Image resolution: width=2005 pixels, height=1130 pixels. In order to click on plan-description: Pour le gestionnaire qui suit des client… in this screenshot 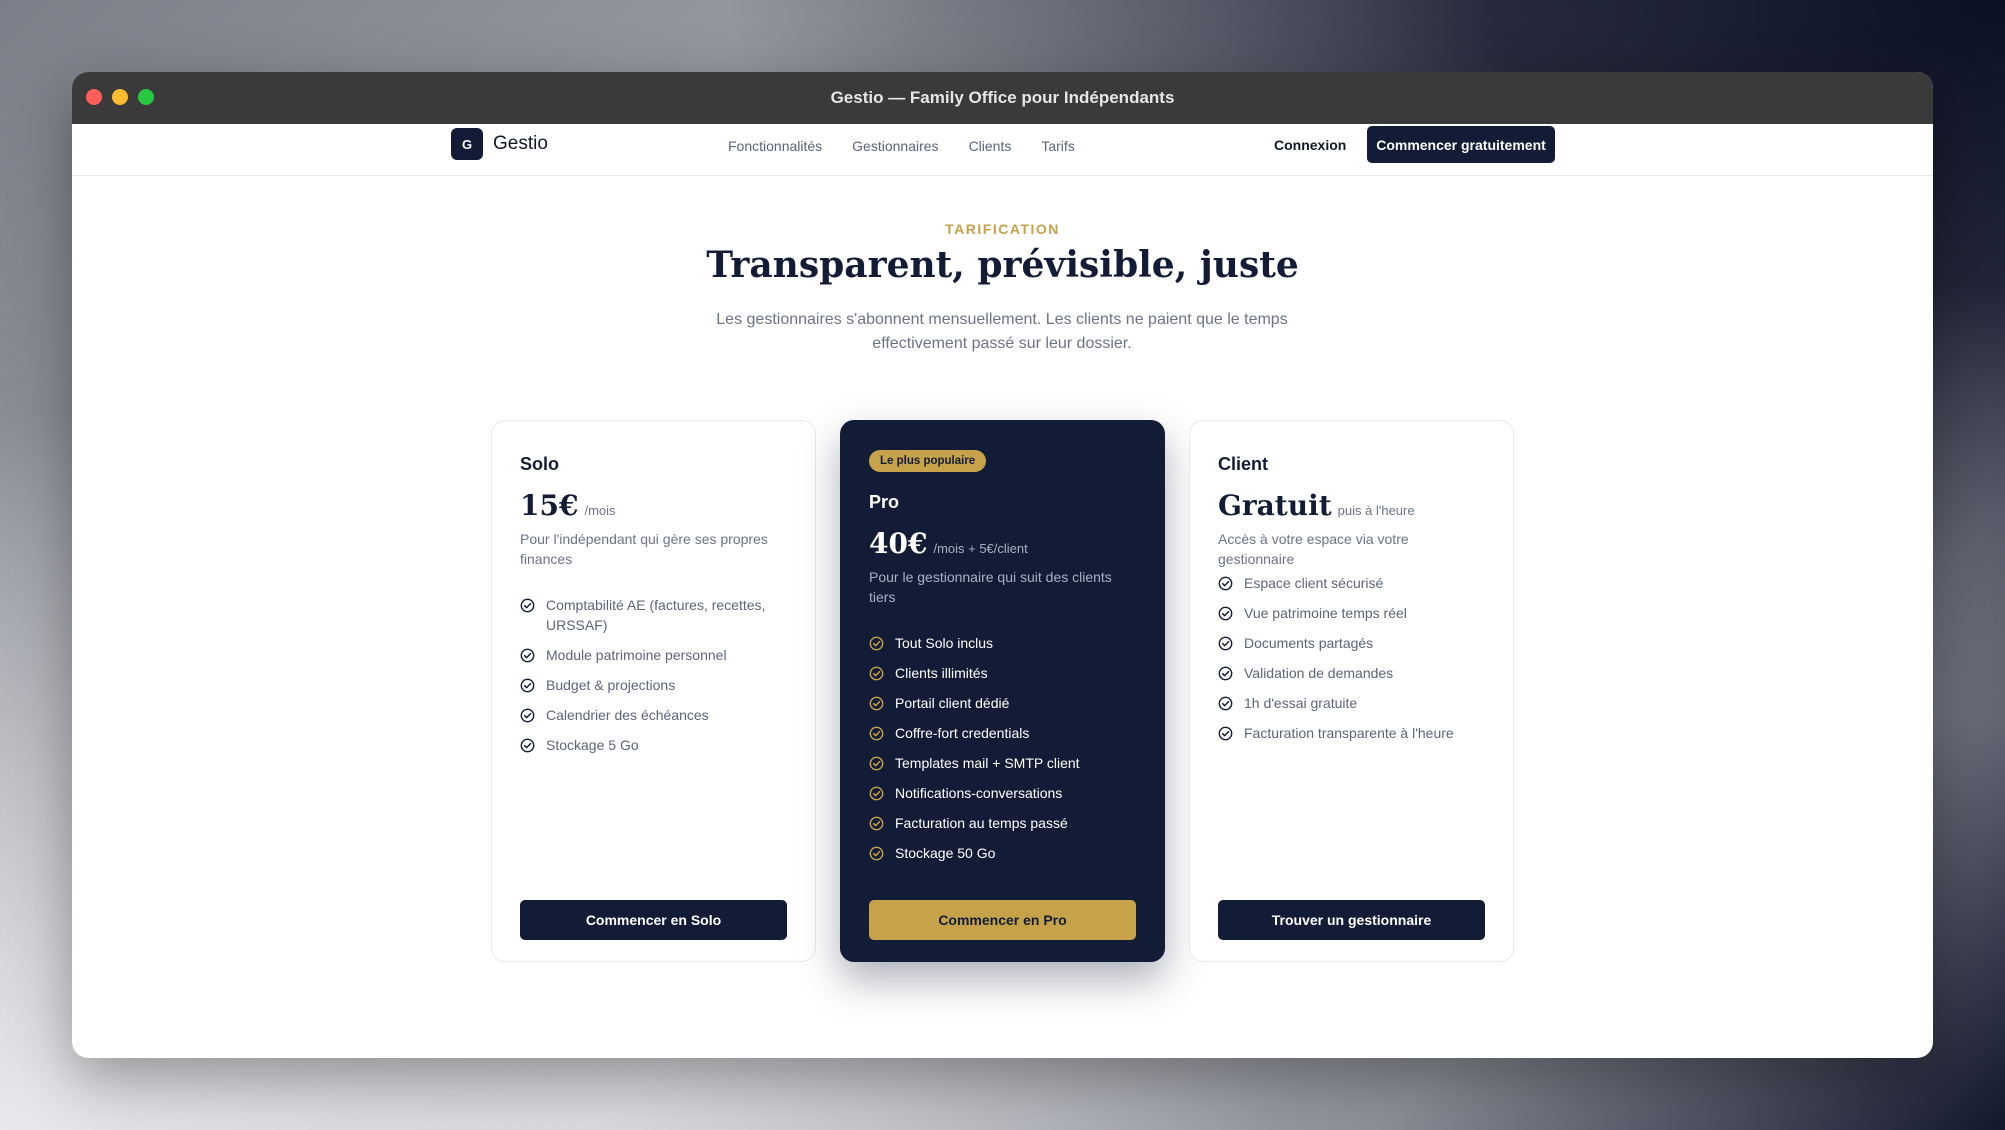, I will do `click(990, 587)`.